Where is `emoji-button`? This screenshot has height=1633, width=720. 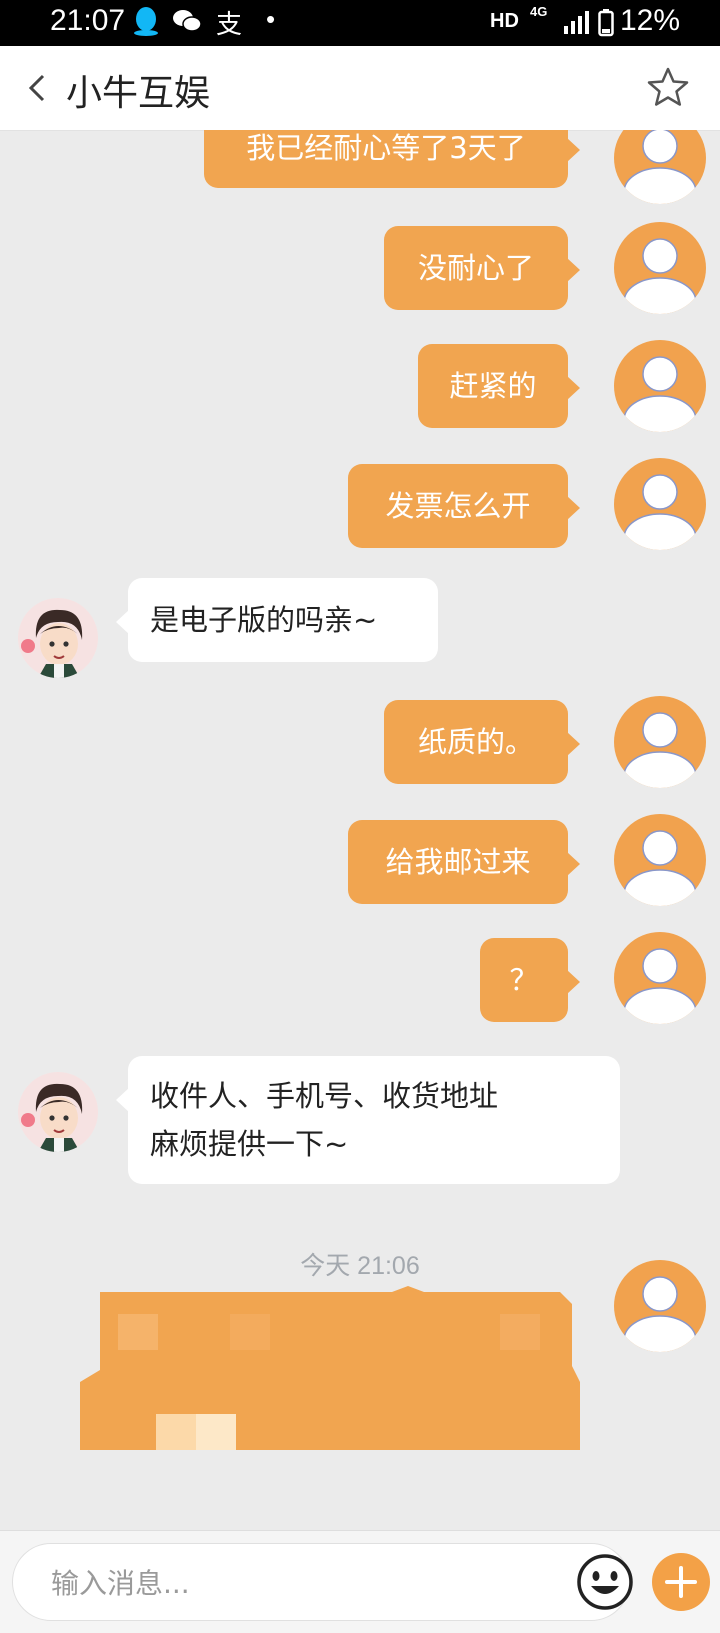
emoji-button is located at coordinates (605, 1584).